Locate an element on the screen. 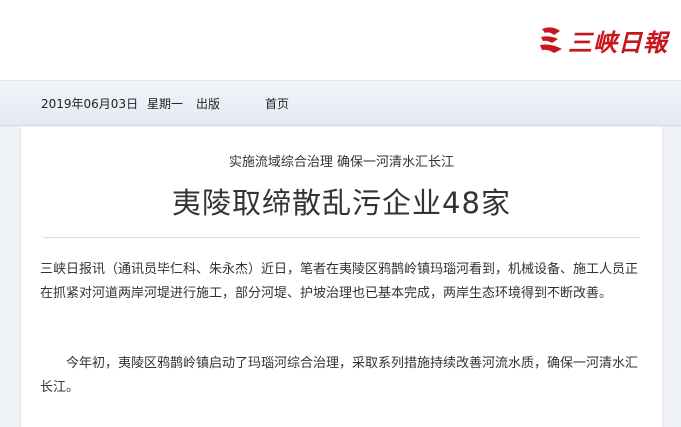 This screenshot has width=681, height=427. newspaper-logo: 三峡日報 is located at coordinates (603, 40).